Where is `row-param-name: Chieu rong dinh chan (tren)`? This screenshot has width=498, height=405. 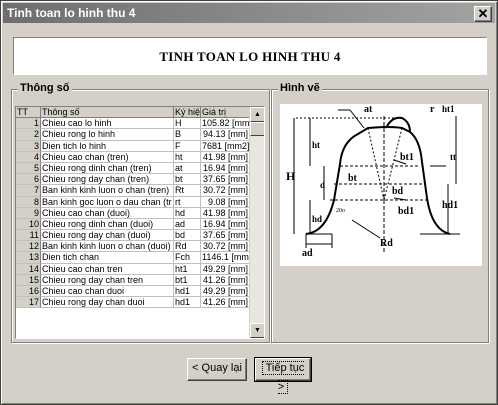
row-param-name: Chieu rong dinh chan (tren) is located at coordinates (107, 168).